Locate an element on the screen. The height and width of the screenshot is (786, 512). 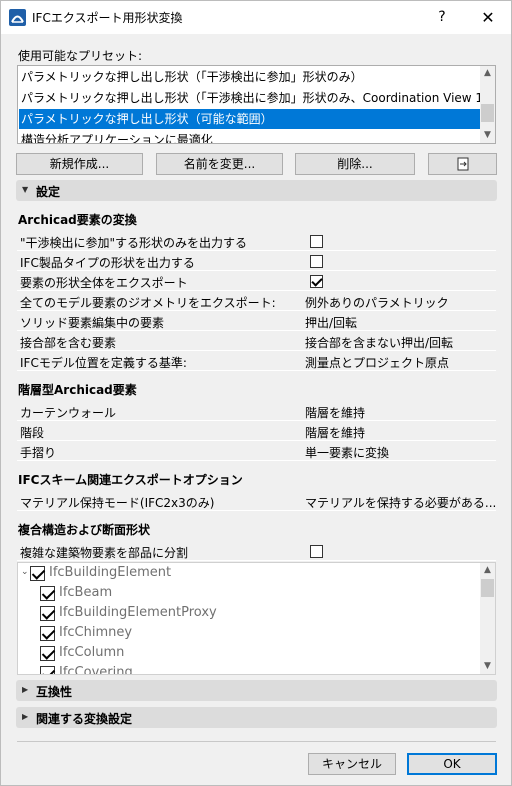
tree-item: IfcChimney is located at coordinates (249, 633).